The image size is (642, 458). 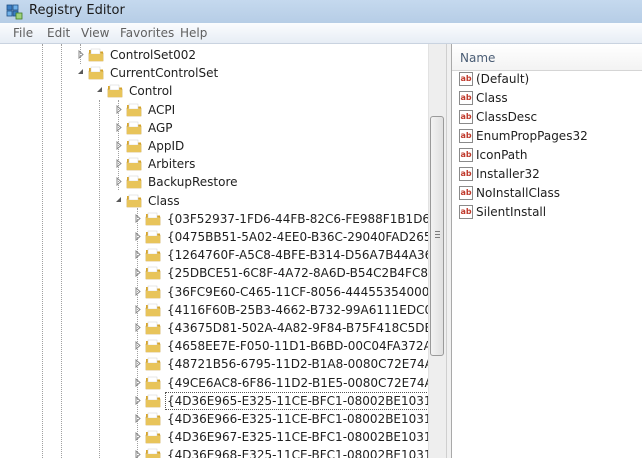 I want to click on value-item: ab (Default), so click(x=549, y=79).